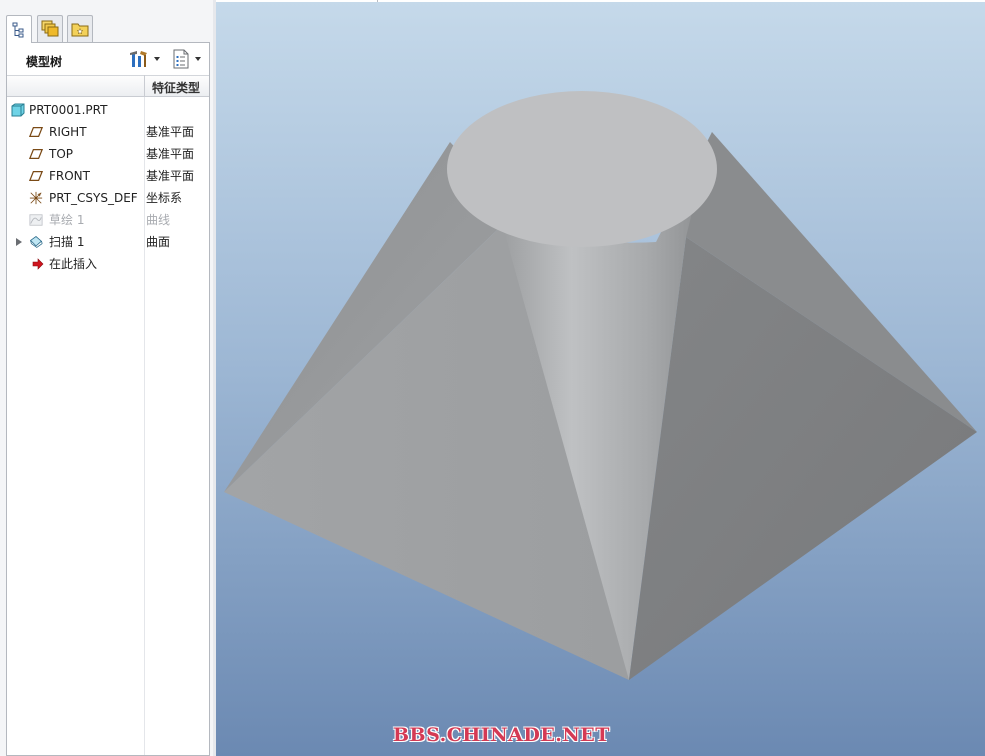 This screenshot has width=985, height=756. I want to click on watermark: BBS.CHINADE.NET, so click(501, 735).